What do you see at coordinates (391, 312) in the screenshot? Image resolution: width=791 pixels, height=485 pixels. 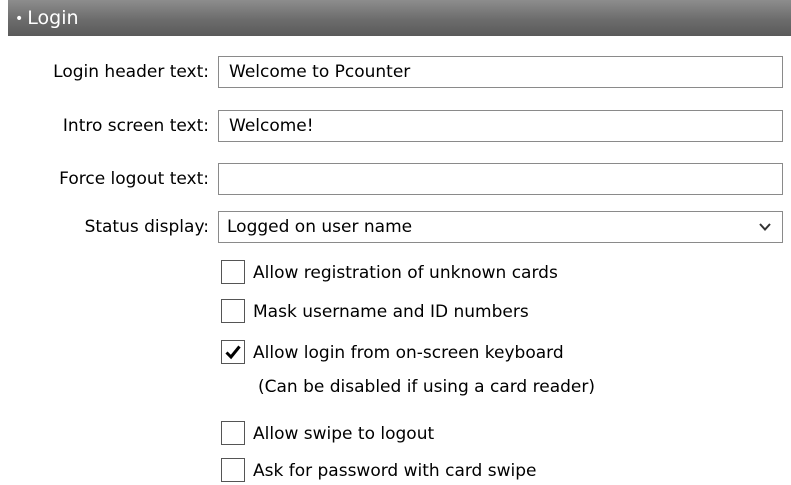 I see `mask-username-label: Mask username and ID numbers` at bounding box center [391, 312].